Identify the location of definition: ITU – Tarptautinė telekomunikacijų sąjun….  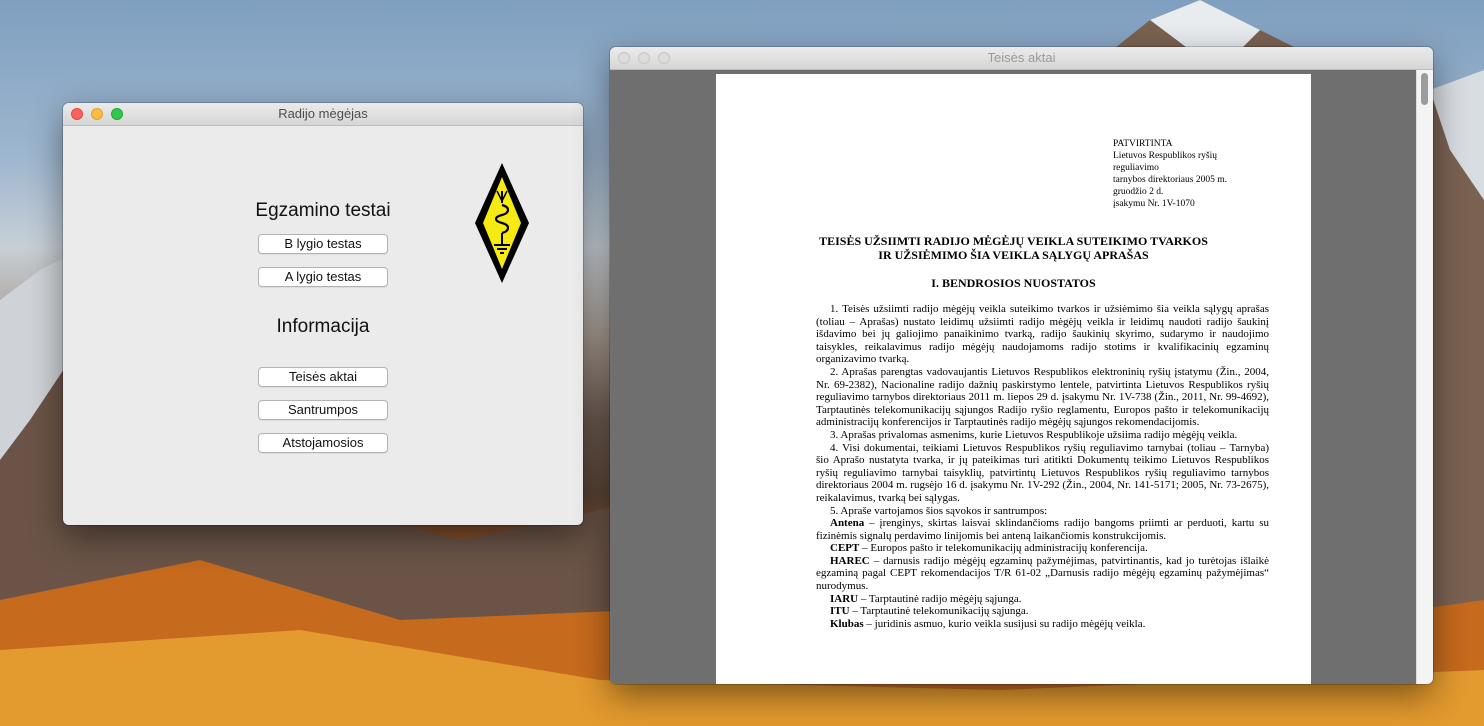
(1042, 611).